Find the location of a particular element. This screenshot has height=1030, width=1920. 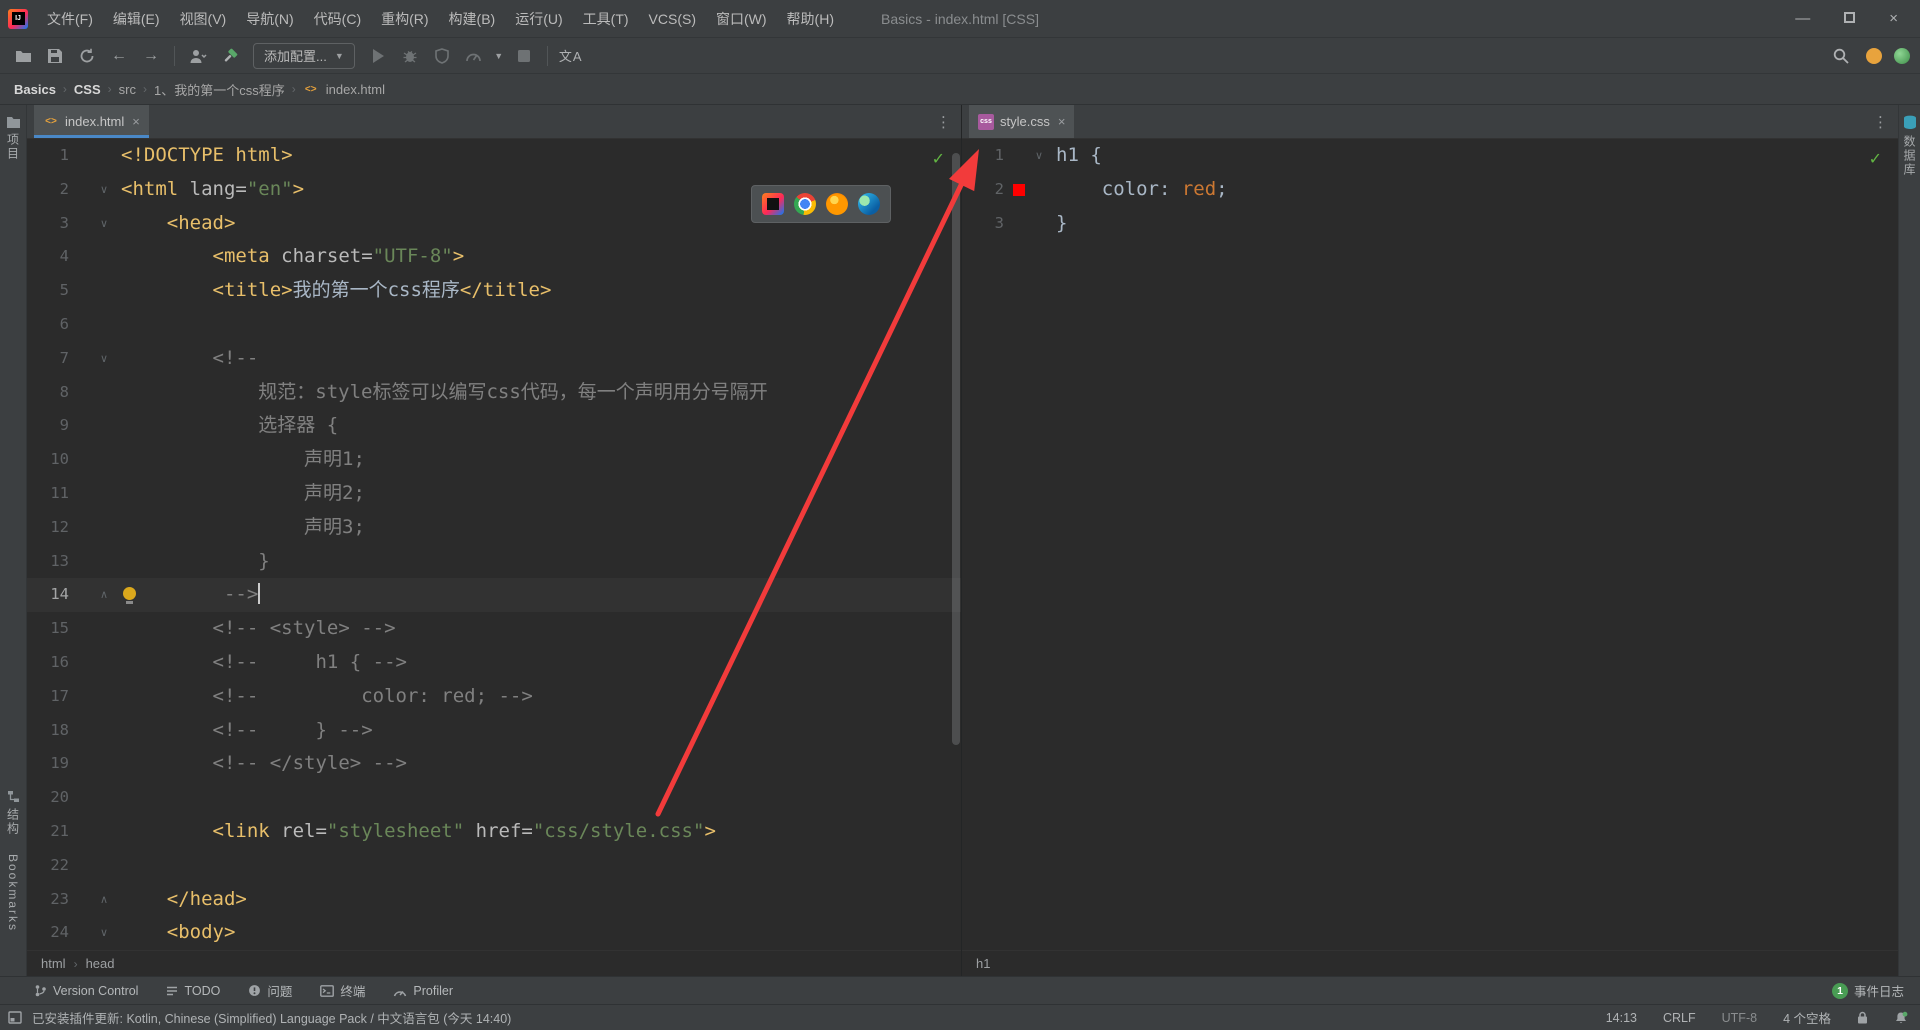

code-text: <!-- <style> --> is located at coordinates (538, 629).